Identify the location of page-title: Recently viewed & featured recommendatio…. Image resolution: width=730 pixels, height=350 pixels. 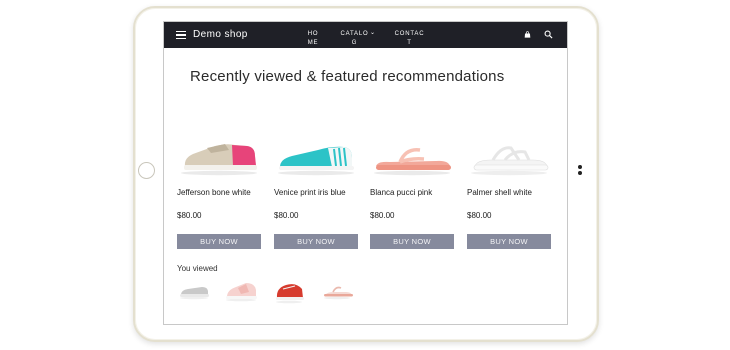
(347, 76).